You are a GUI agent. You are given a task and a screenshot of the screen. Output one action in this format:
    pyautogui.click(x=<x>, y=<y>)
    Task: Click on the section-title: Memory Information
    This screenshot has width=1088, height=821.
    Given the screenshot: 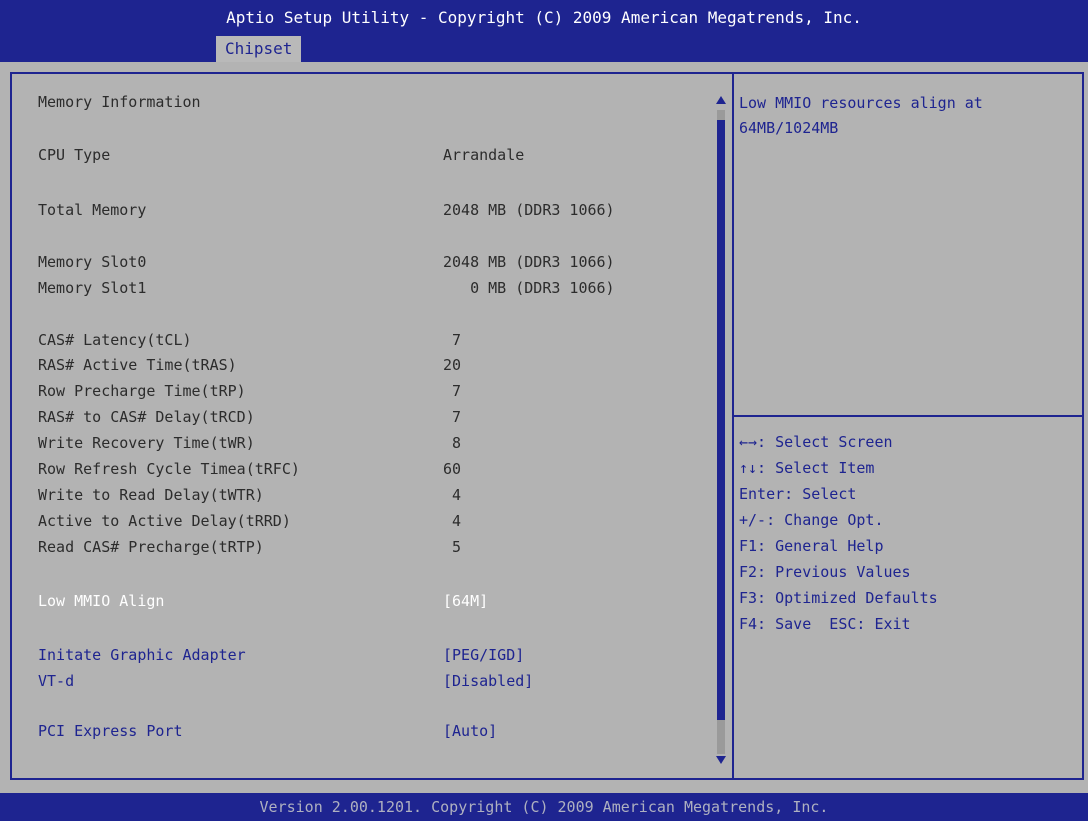 What is the action you would take?
    pyautogui.click(x=119, y=102)
    